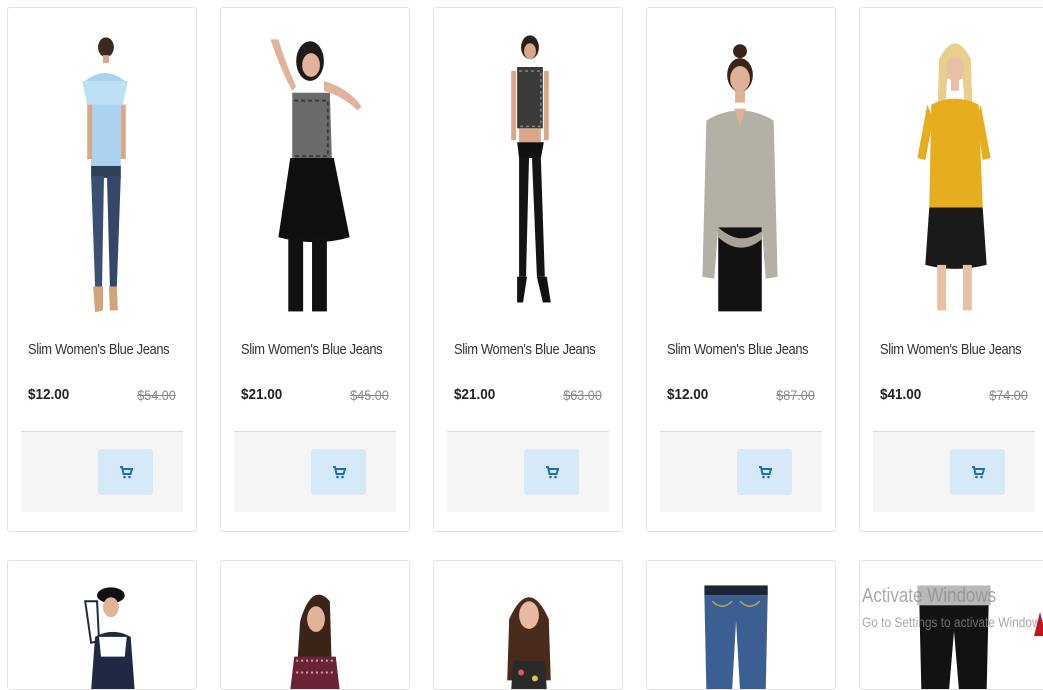  I want to click on product-card: Slim Women's Blue Jeans $41.00 $74.00, so click(951, 269).